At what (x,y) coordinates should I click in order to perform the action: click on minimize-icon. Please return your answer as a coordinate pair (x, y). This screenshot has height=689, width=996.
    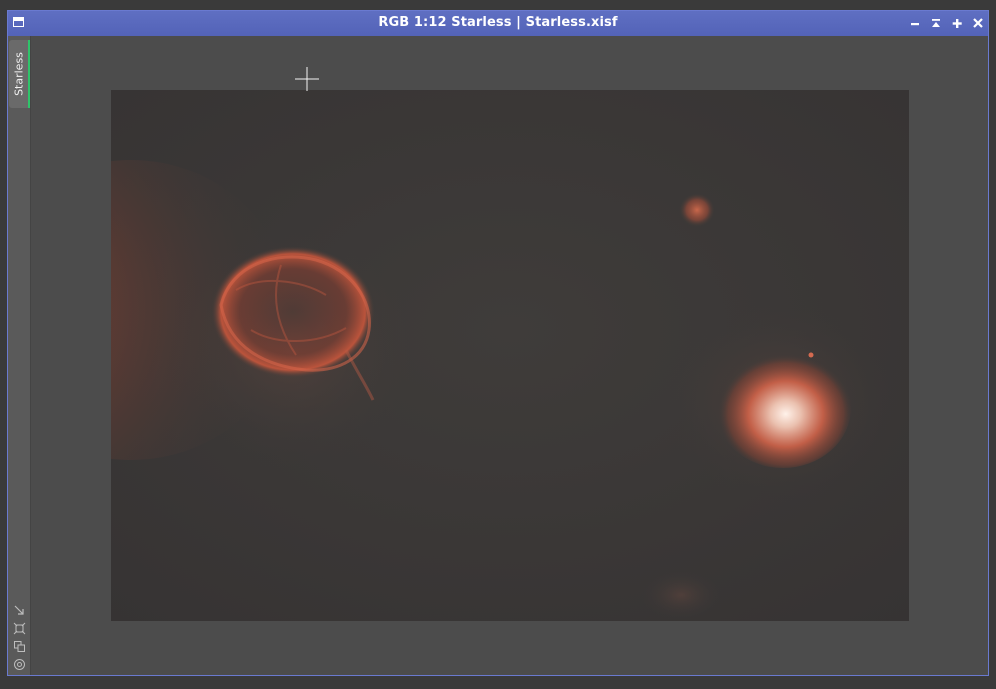
    Looking at the image, I should click on (915, 24).